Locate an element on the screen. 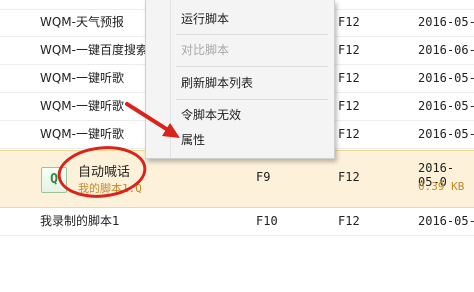 This screenshot has width=474, height=292. menu-item-refresh-list: 刷新脚本列表 is located at coordinates (254, 83).